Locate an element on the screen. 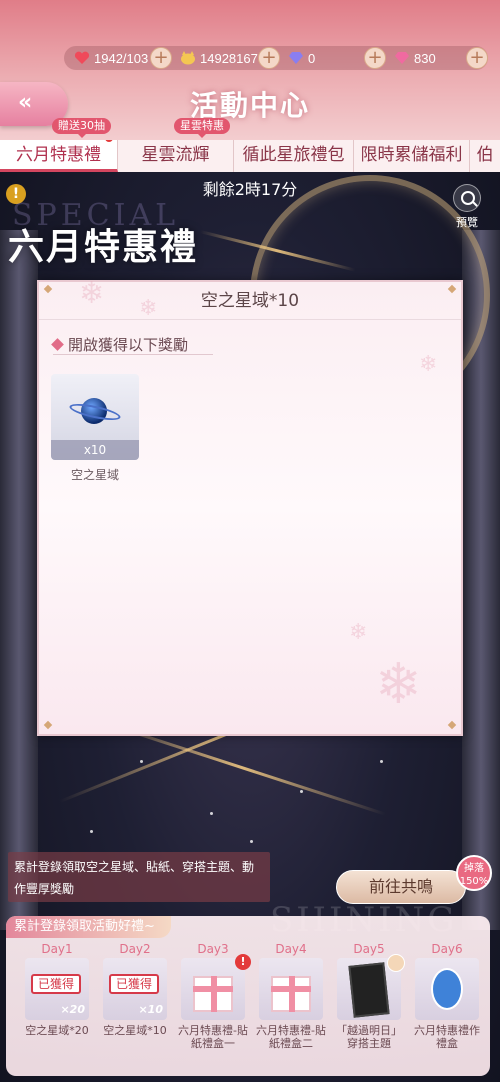 This screenshot has height=1082, width=500. day-reward-box: 已獲得 ×10 is located at coordinates (135, 989).